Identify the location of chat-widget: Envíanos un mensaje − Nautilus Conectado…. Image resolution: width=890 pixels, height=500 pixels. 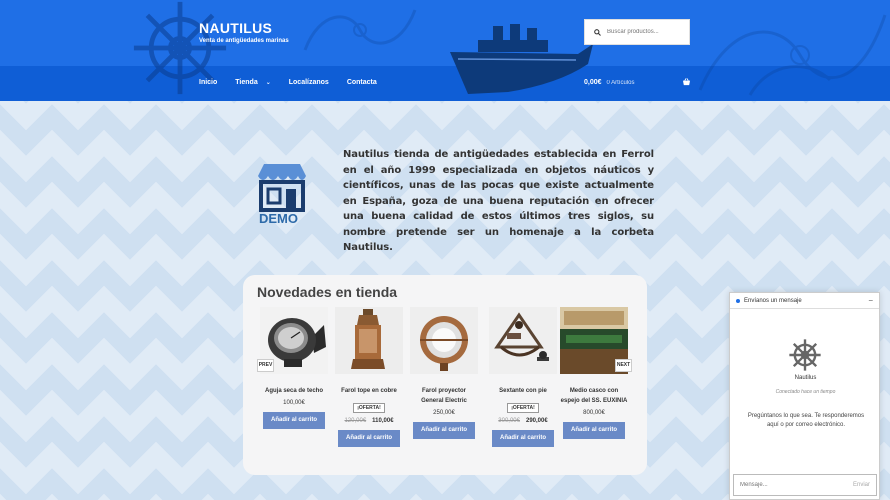
(804, 396).